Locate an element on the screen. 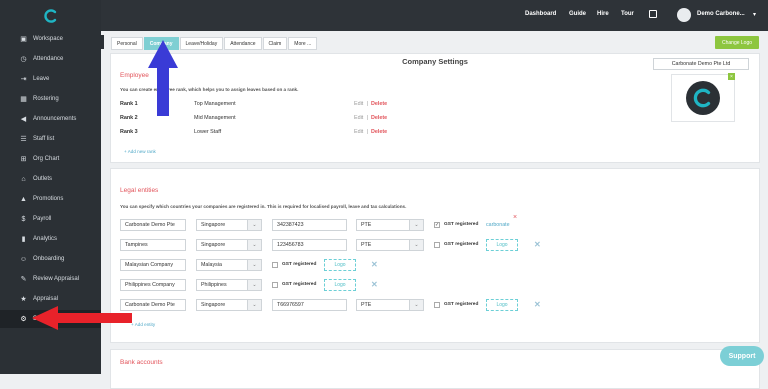  sidebar-item-outlets: ⌂ Outlets is located at coordinates (50, 179).